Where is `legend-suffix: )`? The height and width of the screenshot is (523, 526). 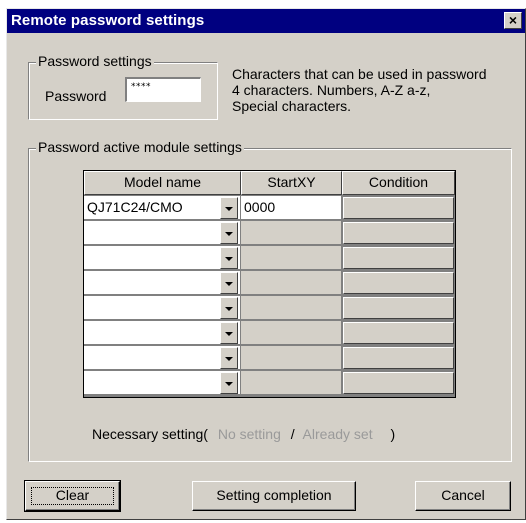
legend-suffix: ) is located at coordinates (393, 434).